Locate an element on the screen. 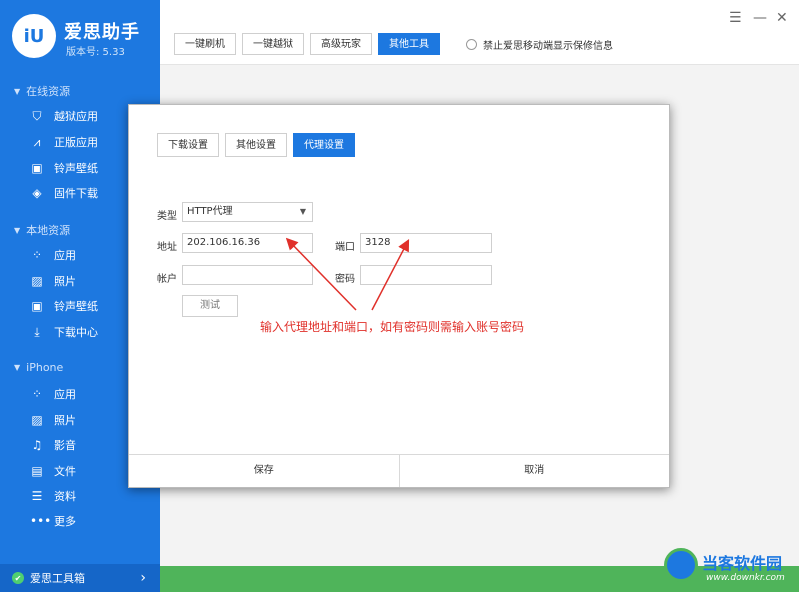 The width and height of the screenshot is (799, 592). media-icon: ♫ is located at coordinates (37, 445).